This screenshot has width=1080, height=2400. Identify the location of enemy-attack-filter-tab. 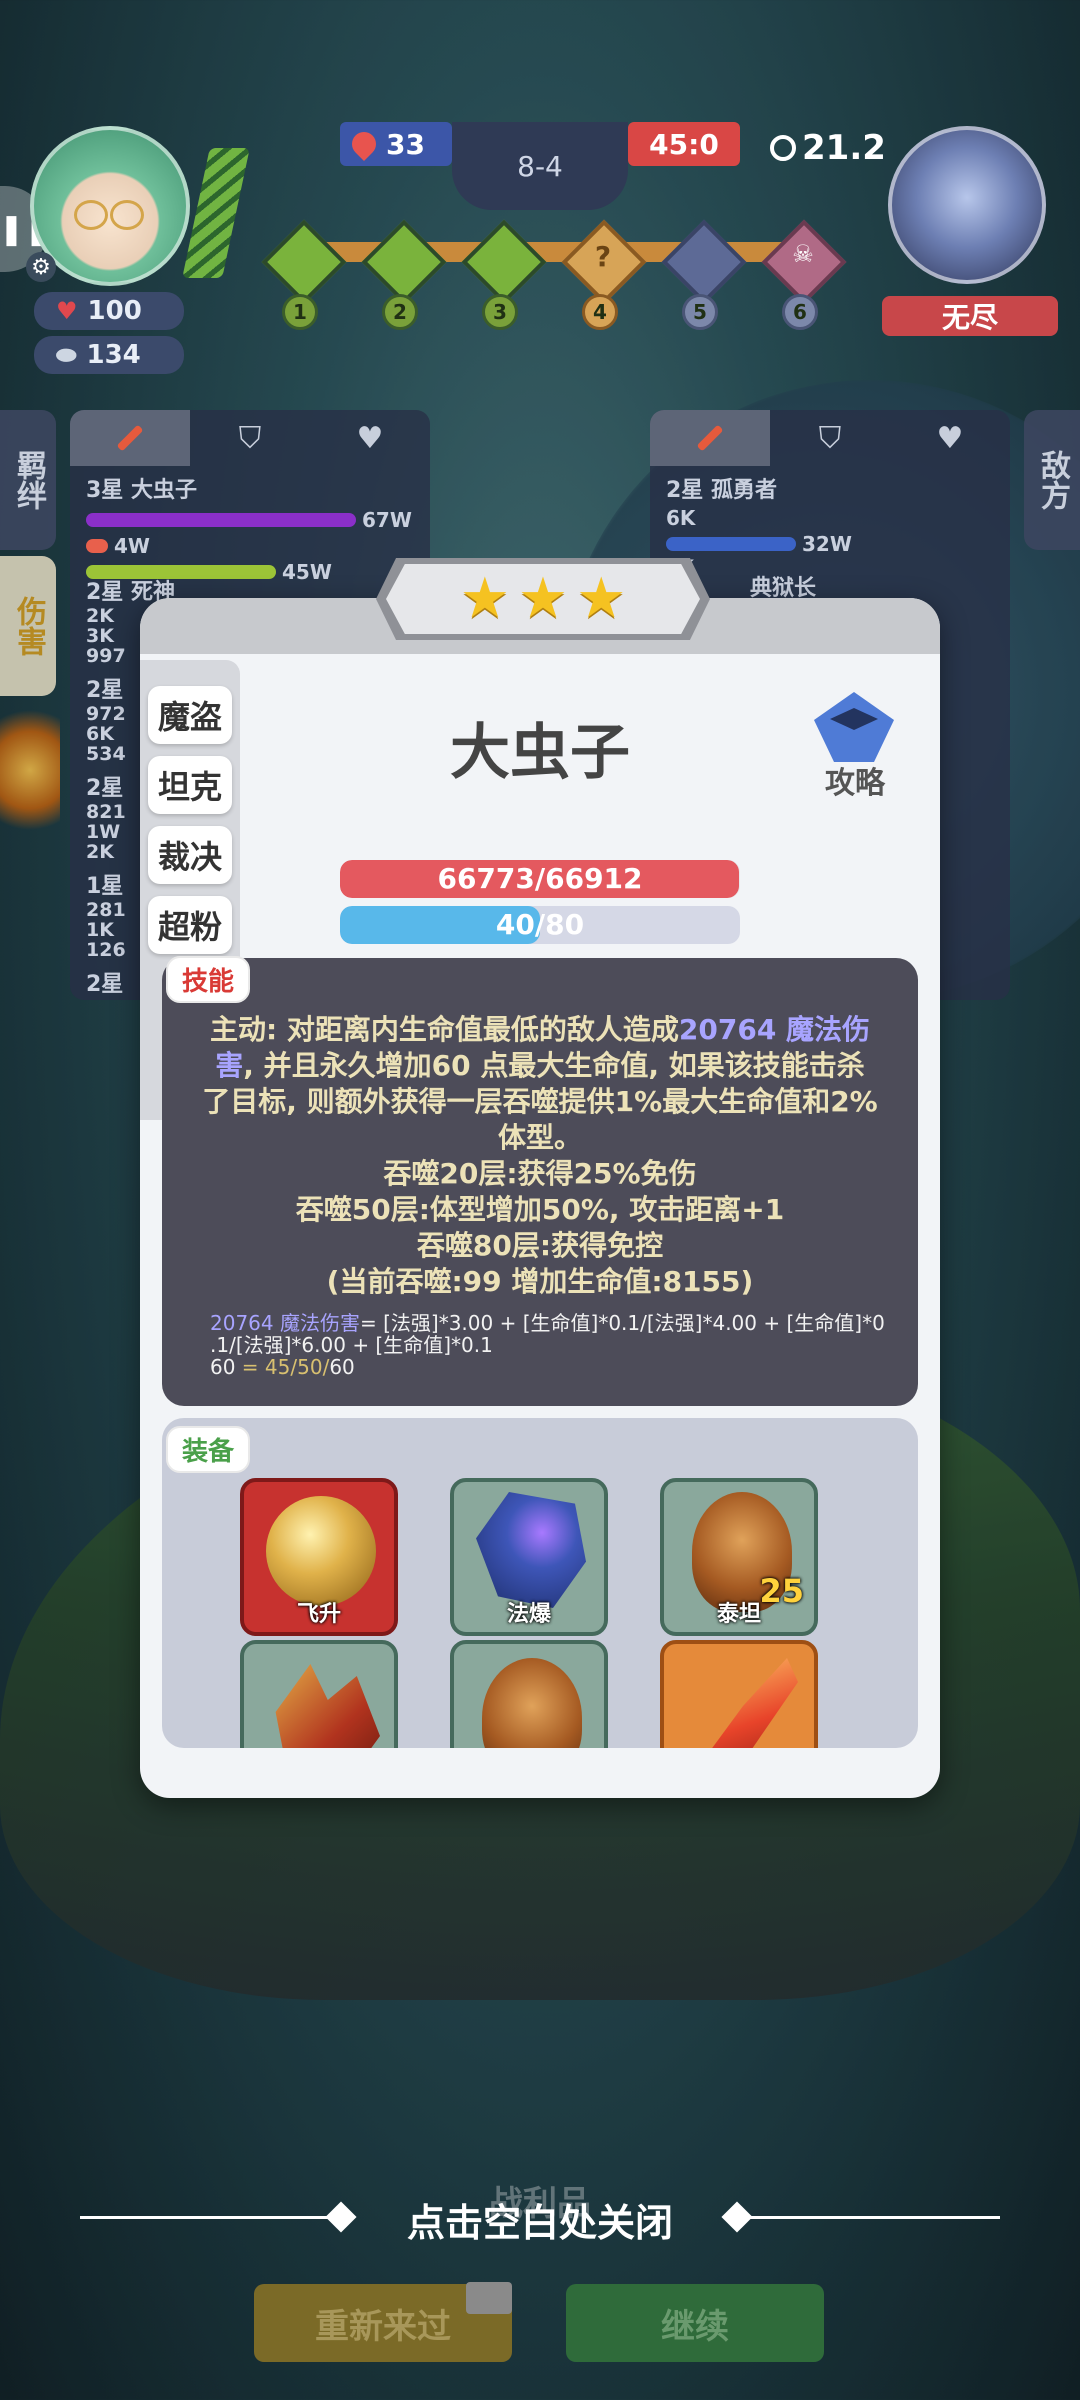
(710, 438).